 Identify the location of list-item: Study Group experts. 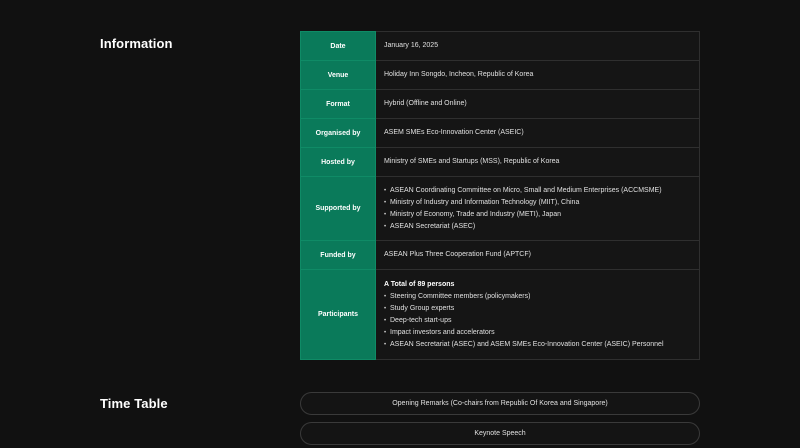
(537, 309).